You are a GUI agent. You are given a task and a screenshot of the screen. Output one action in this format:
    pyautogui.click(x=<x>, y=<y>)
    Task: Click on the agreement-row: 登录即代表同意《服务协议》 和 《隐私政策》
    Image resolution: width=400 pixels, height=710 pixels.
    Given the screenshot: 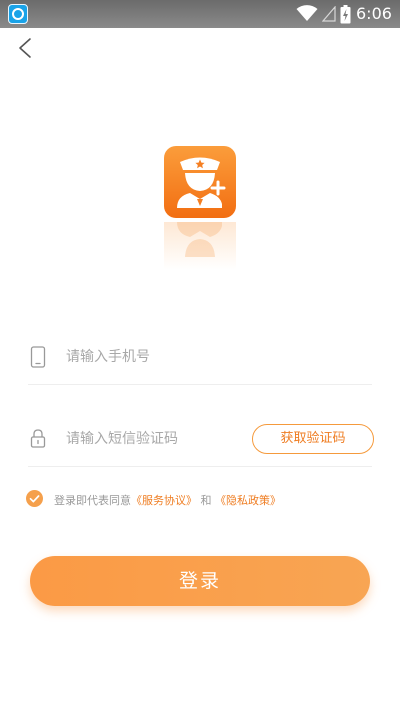 What is the action you would take?
    pyautogui.click(x=206, y=500)
    